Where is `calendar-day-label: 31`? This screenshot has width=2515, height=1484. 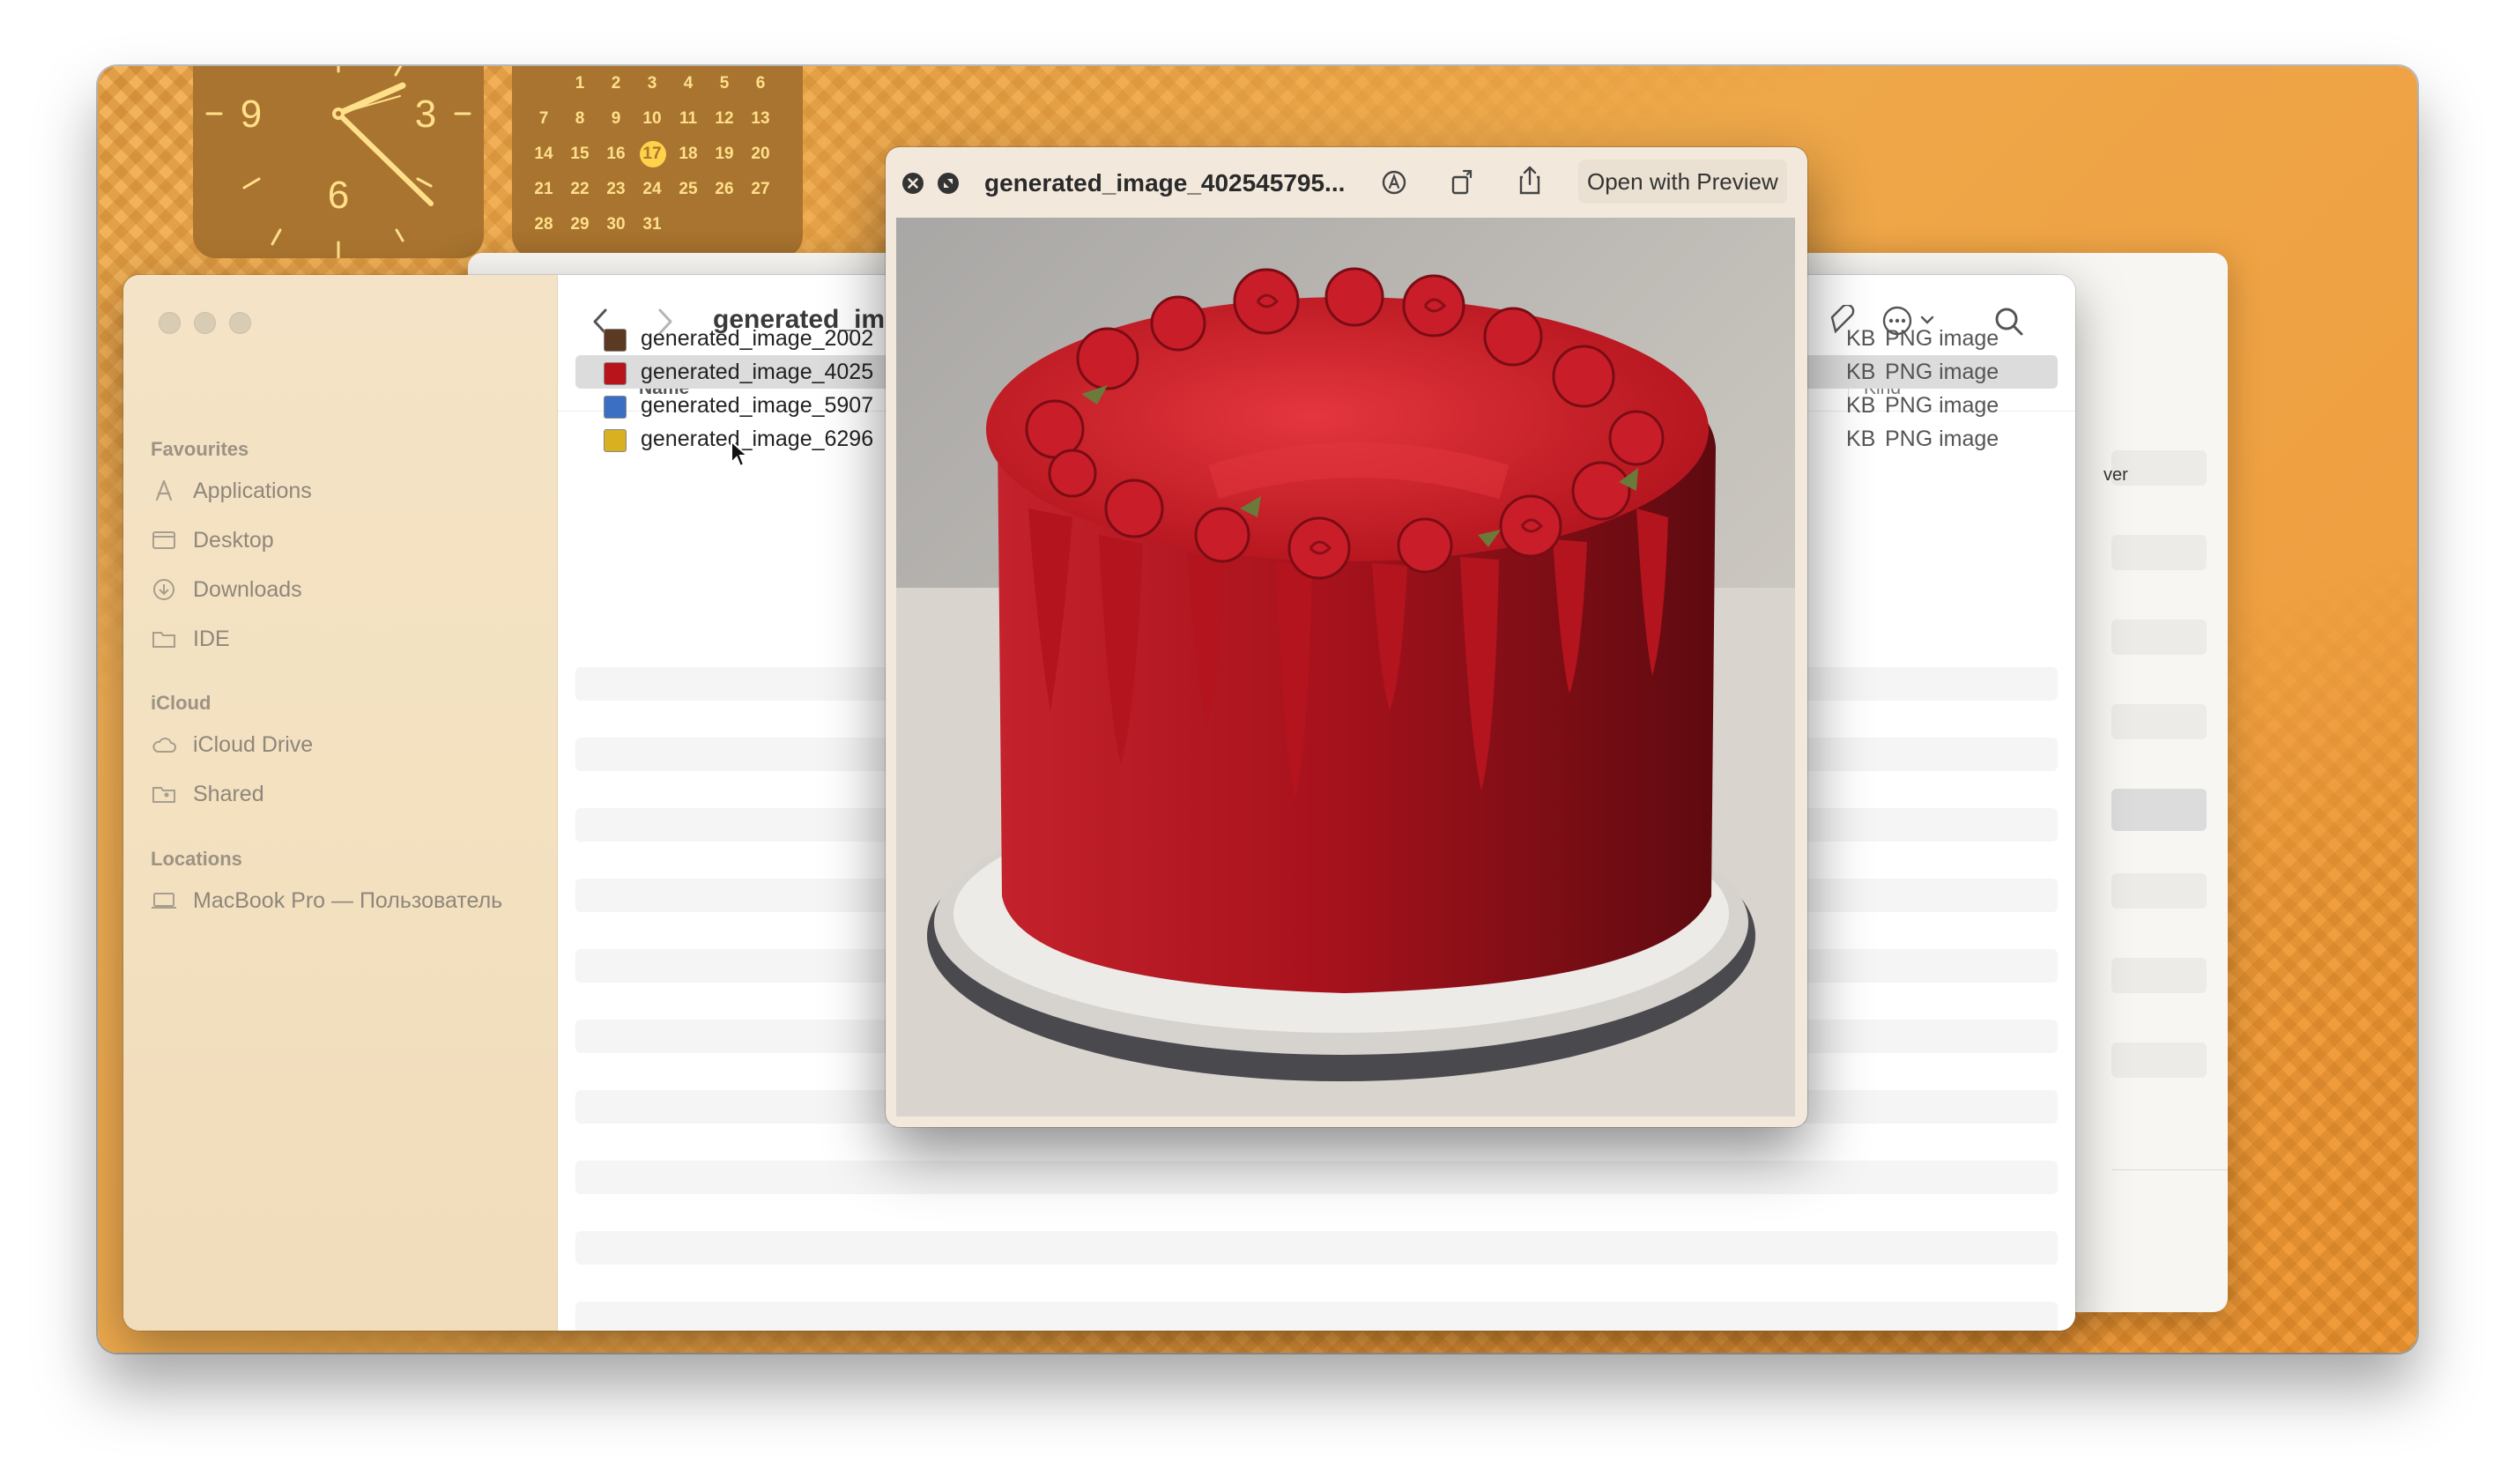 calendar-day-label: 31 is located at coordinates (652, 224).